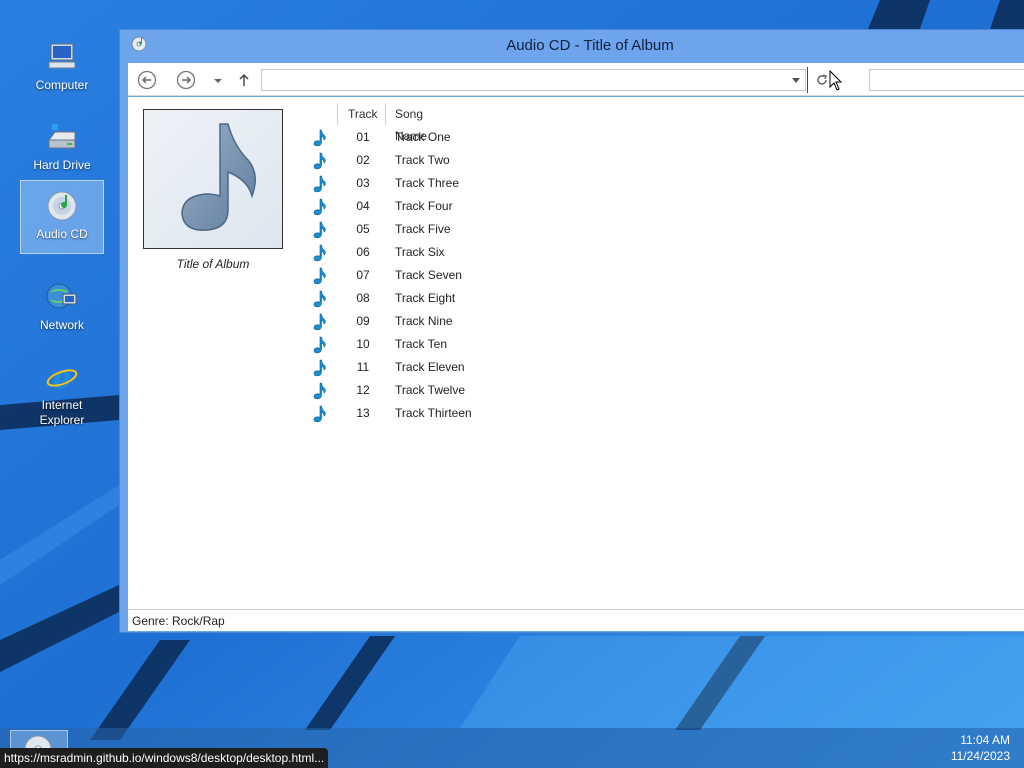 The width and height of the screenshot is (1024, 768). I want to click on svg-text: e, so click(61, 377).